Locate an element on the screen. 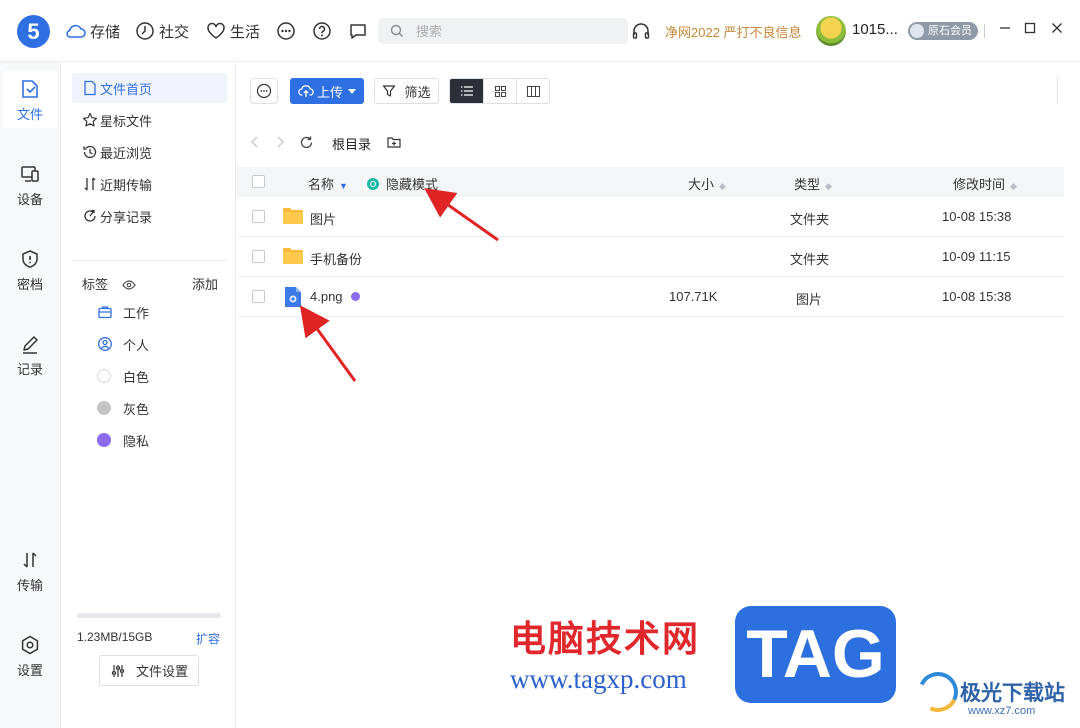 The width and height of the screenshot is (1080, 728). row-modified: 10-08 15:38 is located at coordinates (977, 216).